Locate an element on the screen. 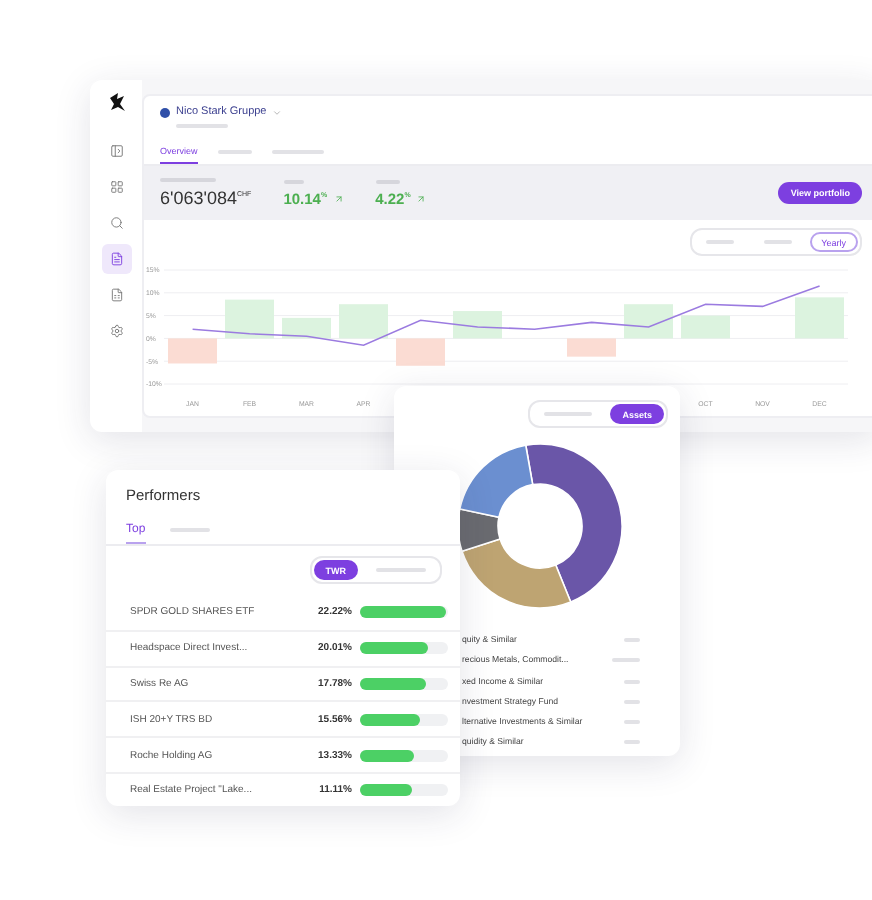 The width and height of the screenshot is (872, 900). company-logo-icon is located at coordinates (165, 112).